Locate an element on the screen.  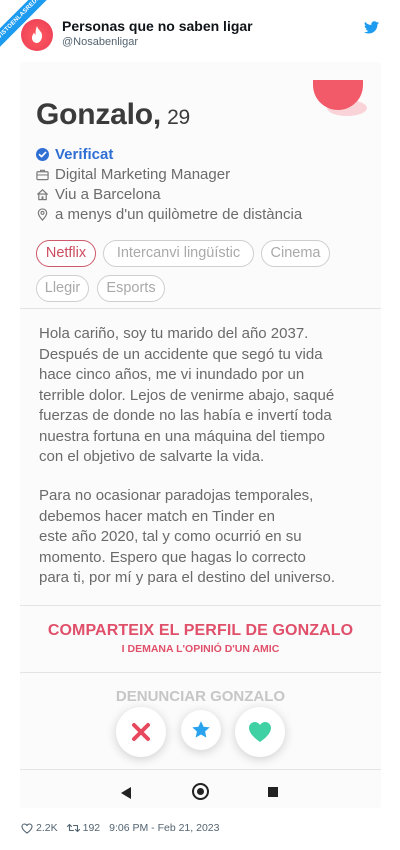
like-button is located at coordinates (260, 732).